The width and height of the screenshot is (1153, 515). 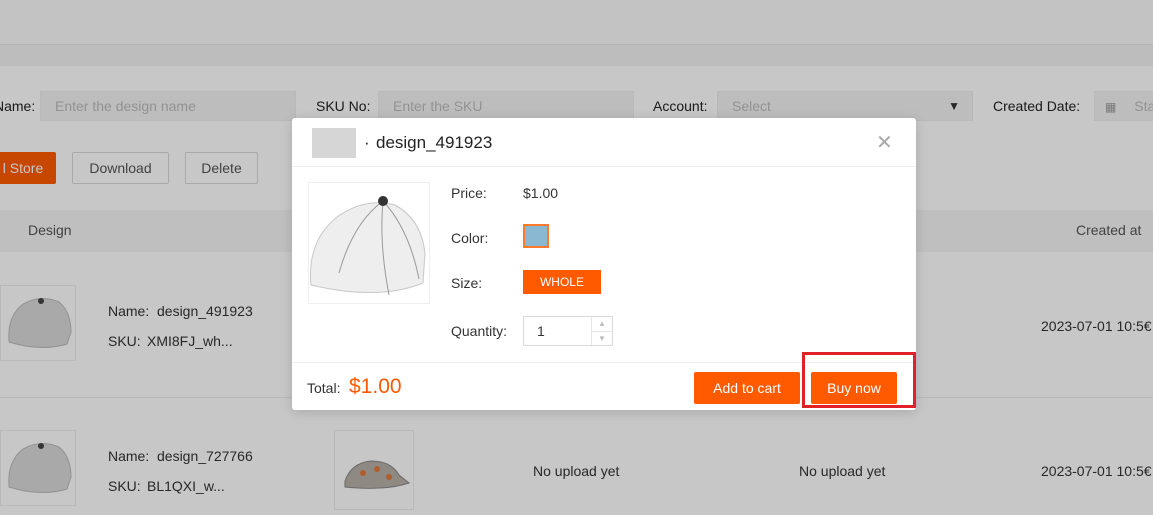 I want to click on total-value: $1.00, so click(x=375, y=386).